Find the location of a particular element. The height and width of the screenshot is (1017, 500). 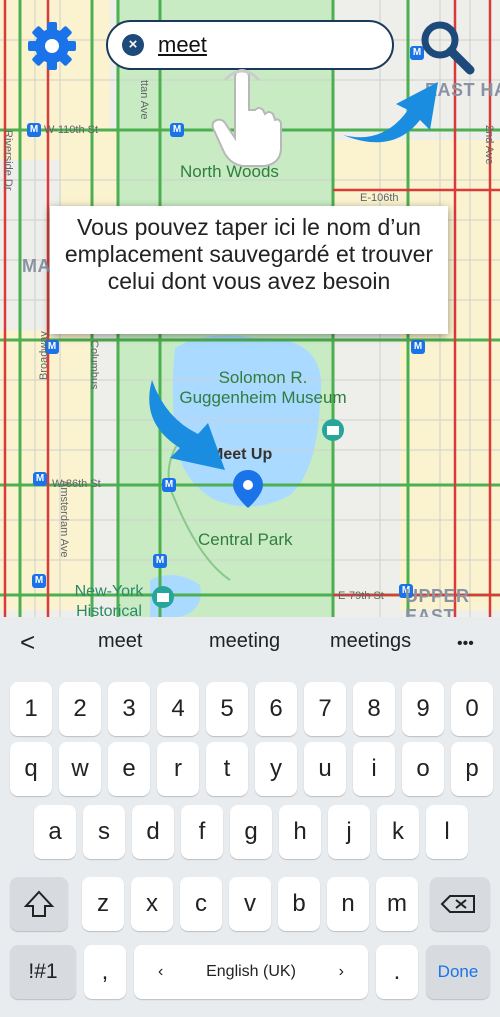

key-w: w is located at coordinates (80, 769).